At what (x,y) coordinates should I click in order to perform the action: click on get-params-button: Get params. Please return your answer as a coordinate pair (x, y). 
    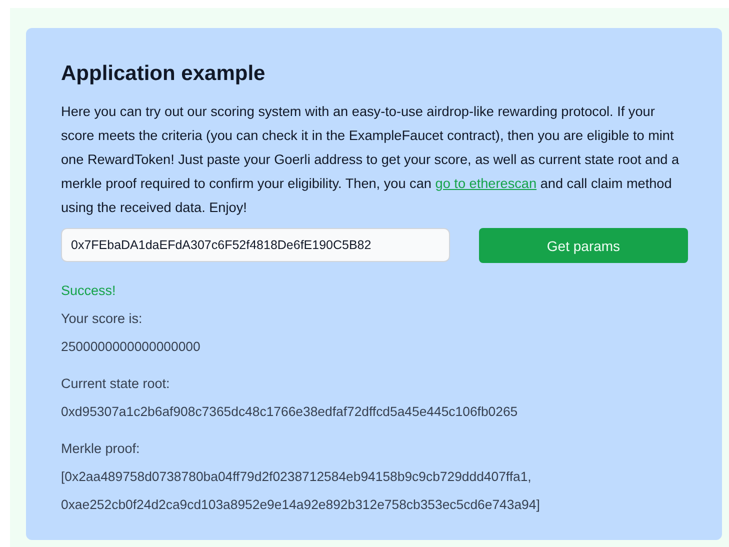
    Looking at the image, I should click on (583, 245).